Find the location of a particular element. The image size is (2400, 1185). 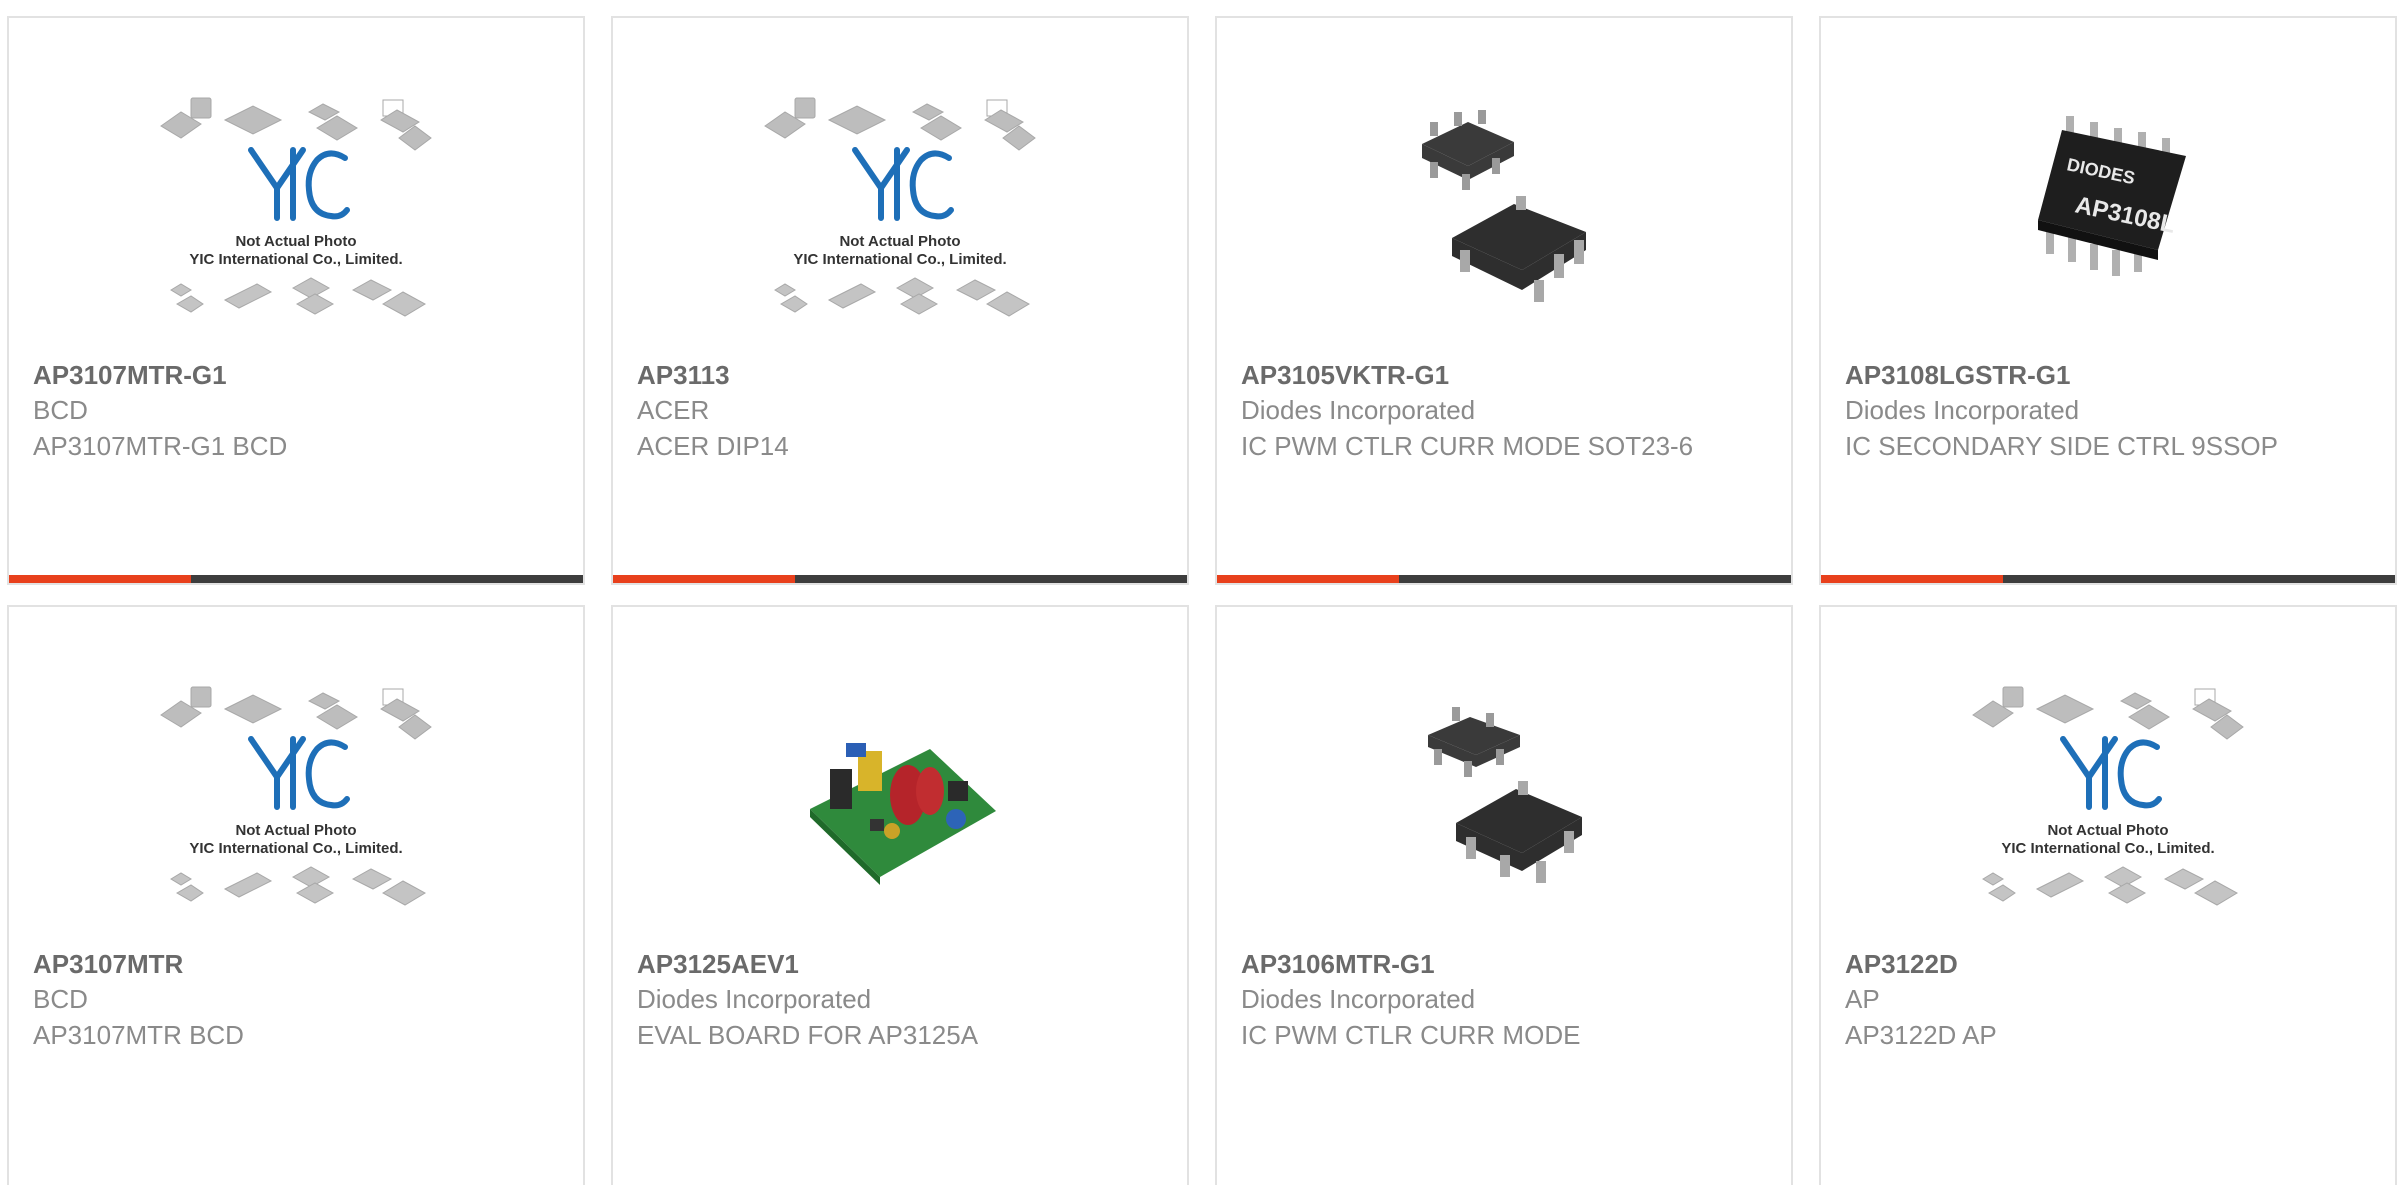

description-text: ACER DIP14 is located at coordinates (713, 446).